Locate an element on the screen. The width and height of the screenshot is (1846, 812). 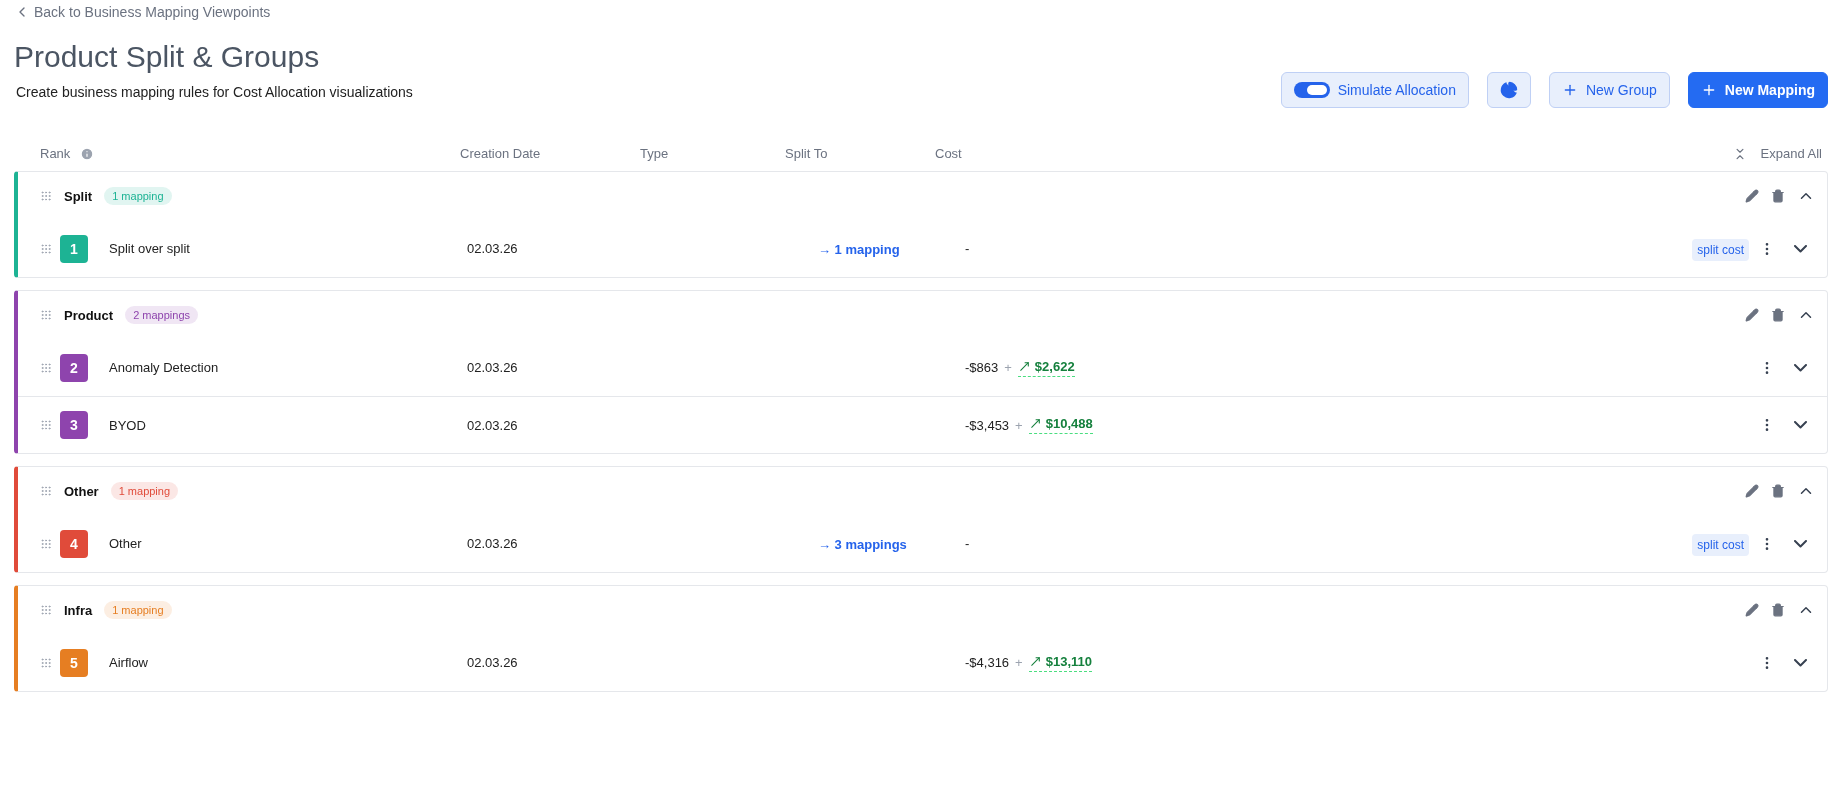
rank-badge: 5 is located at coordinates (74, 662).